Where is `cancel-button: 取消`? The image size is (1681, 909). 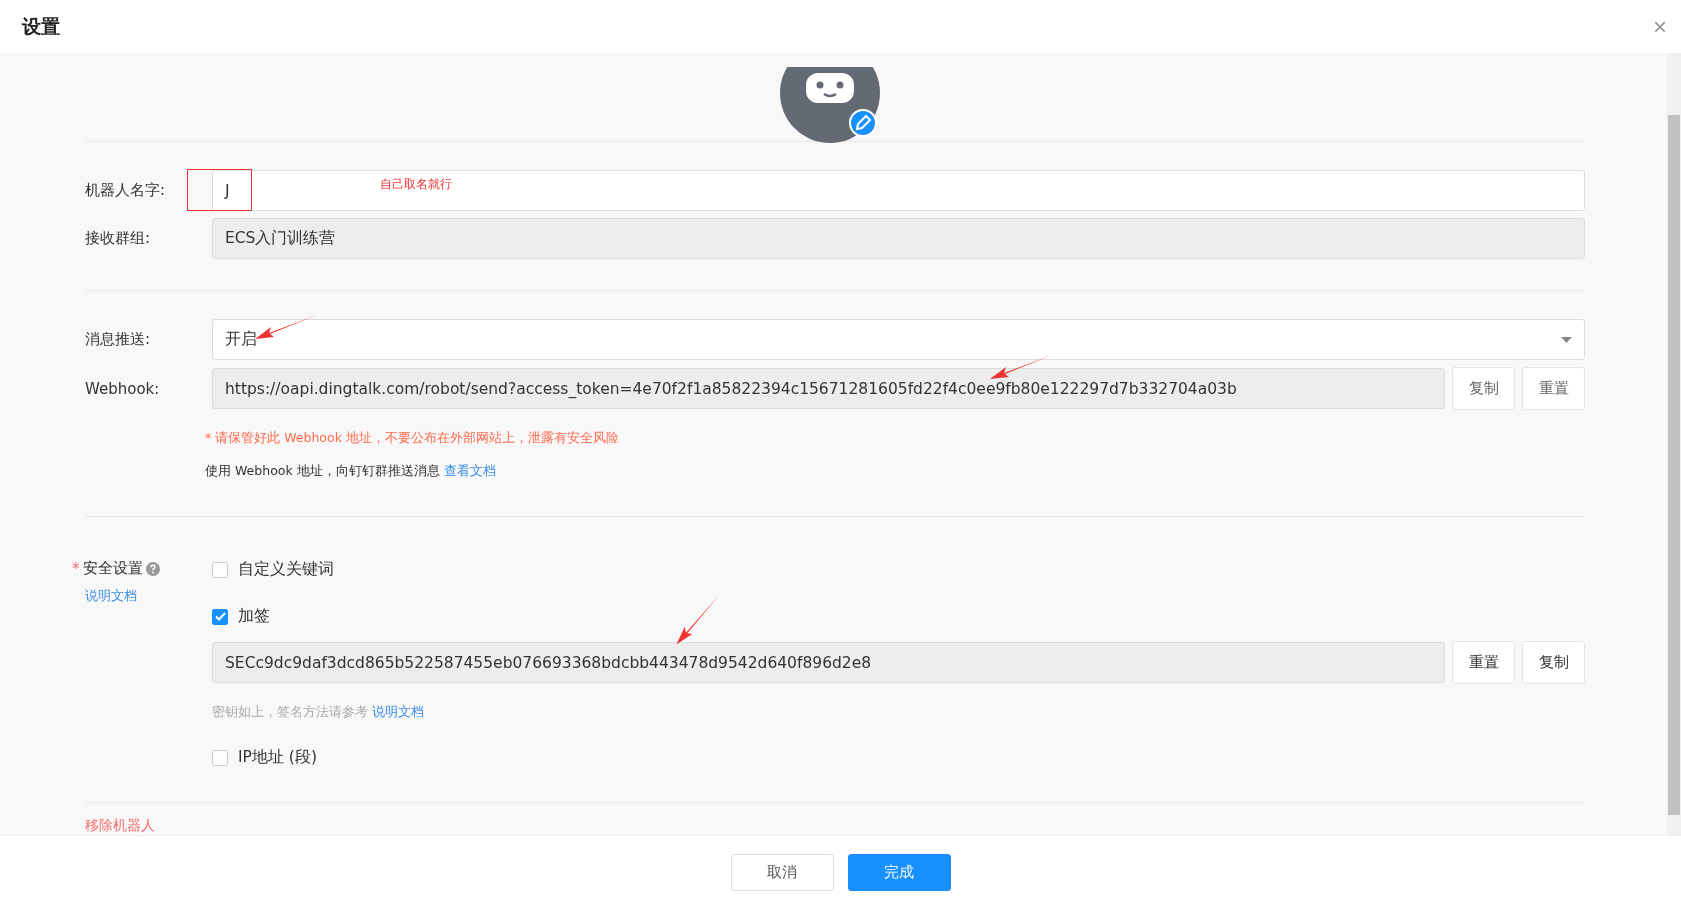 cancel-button: 取消 is located at coordinates (782, 872).